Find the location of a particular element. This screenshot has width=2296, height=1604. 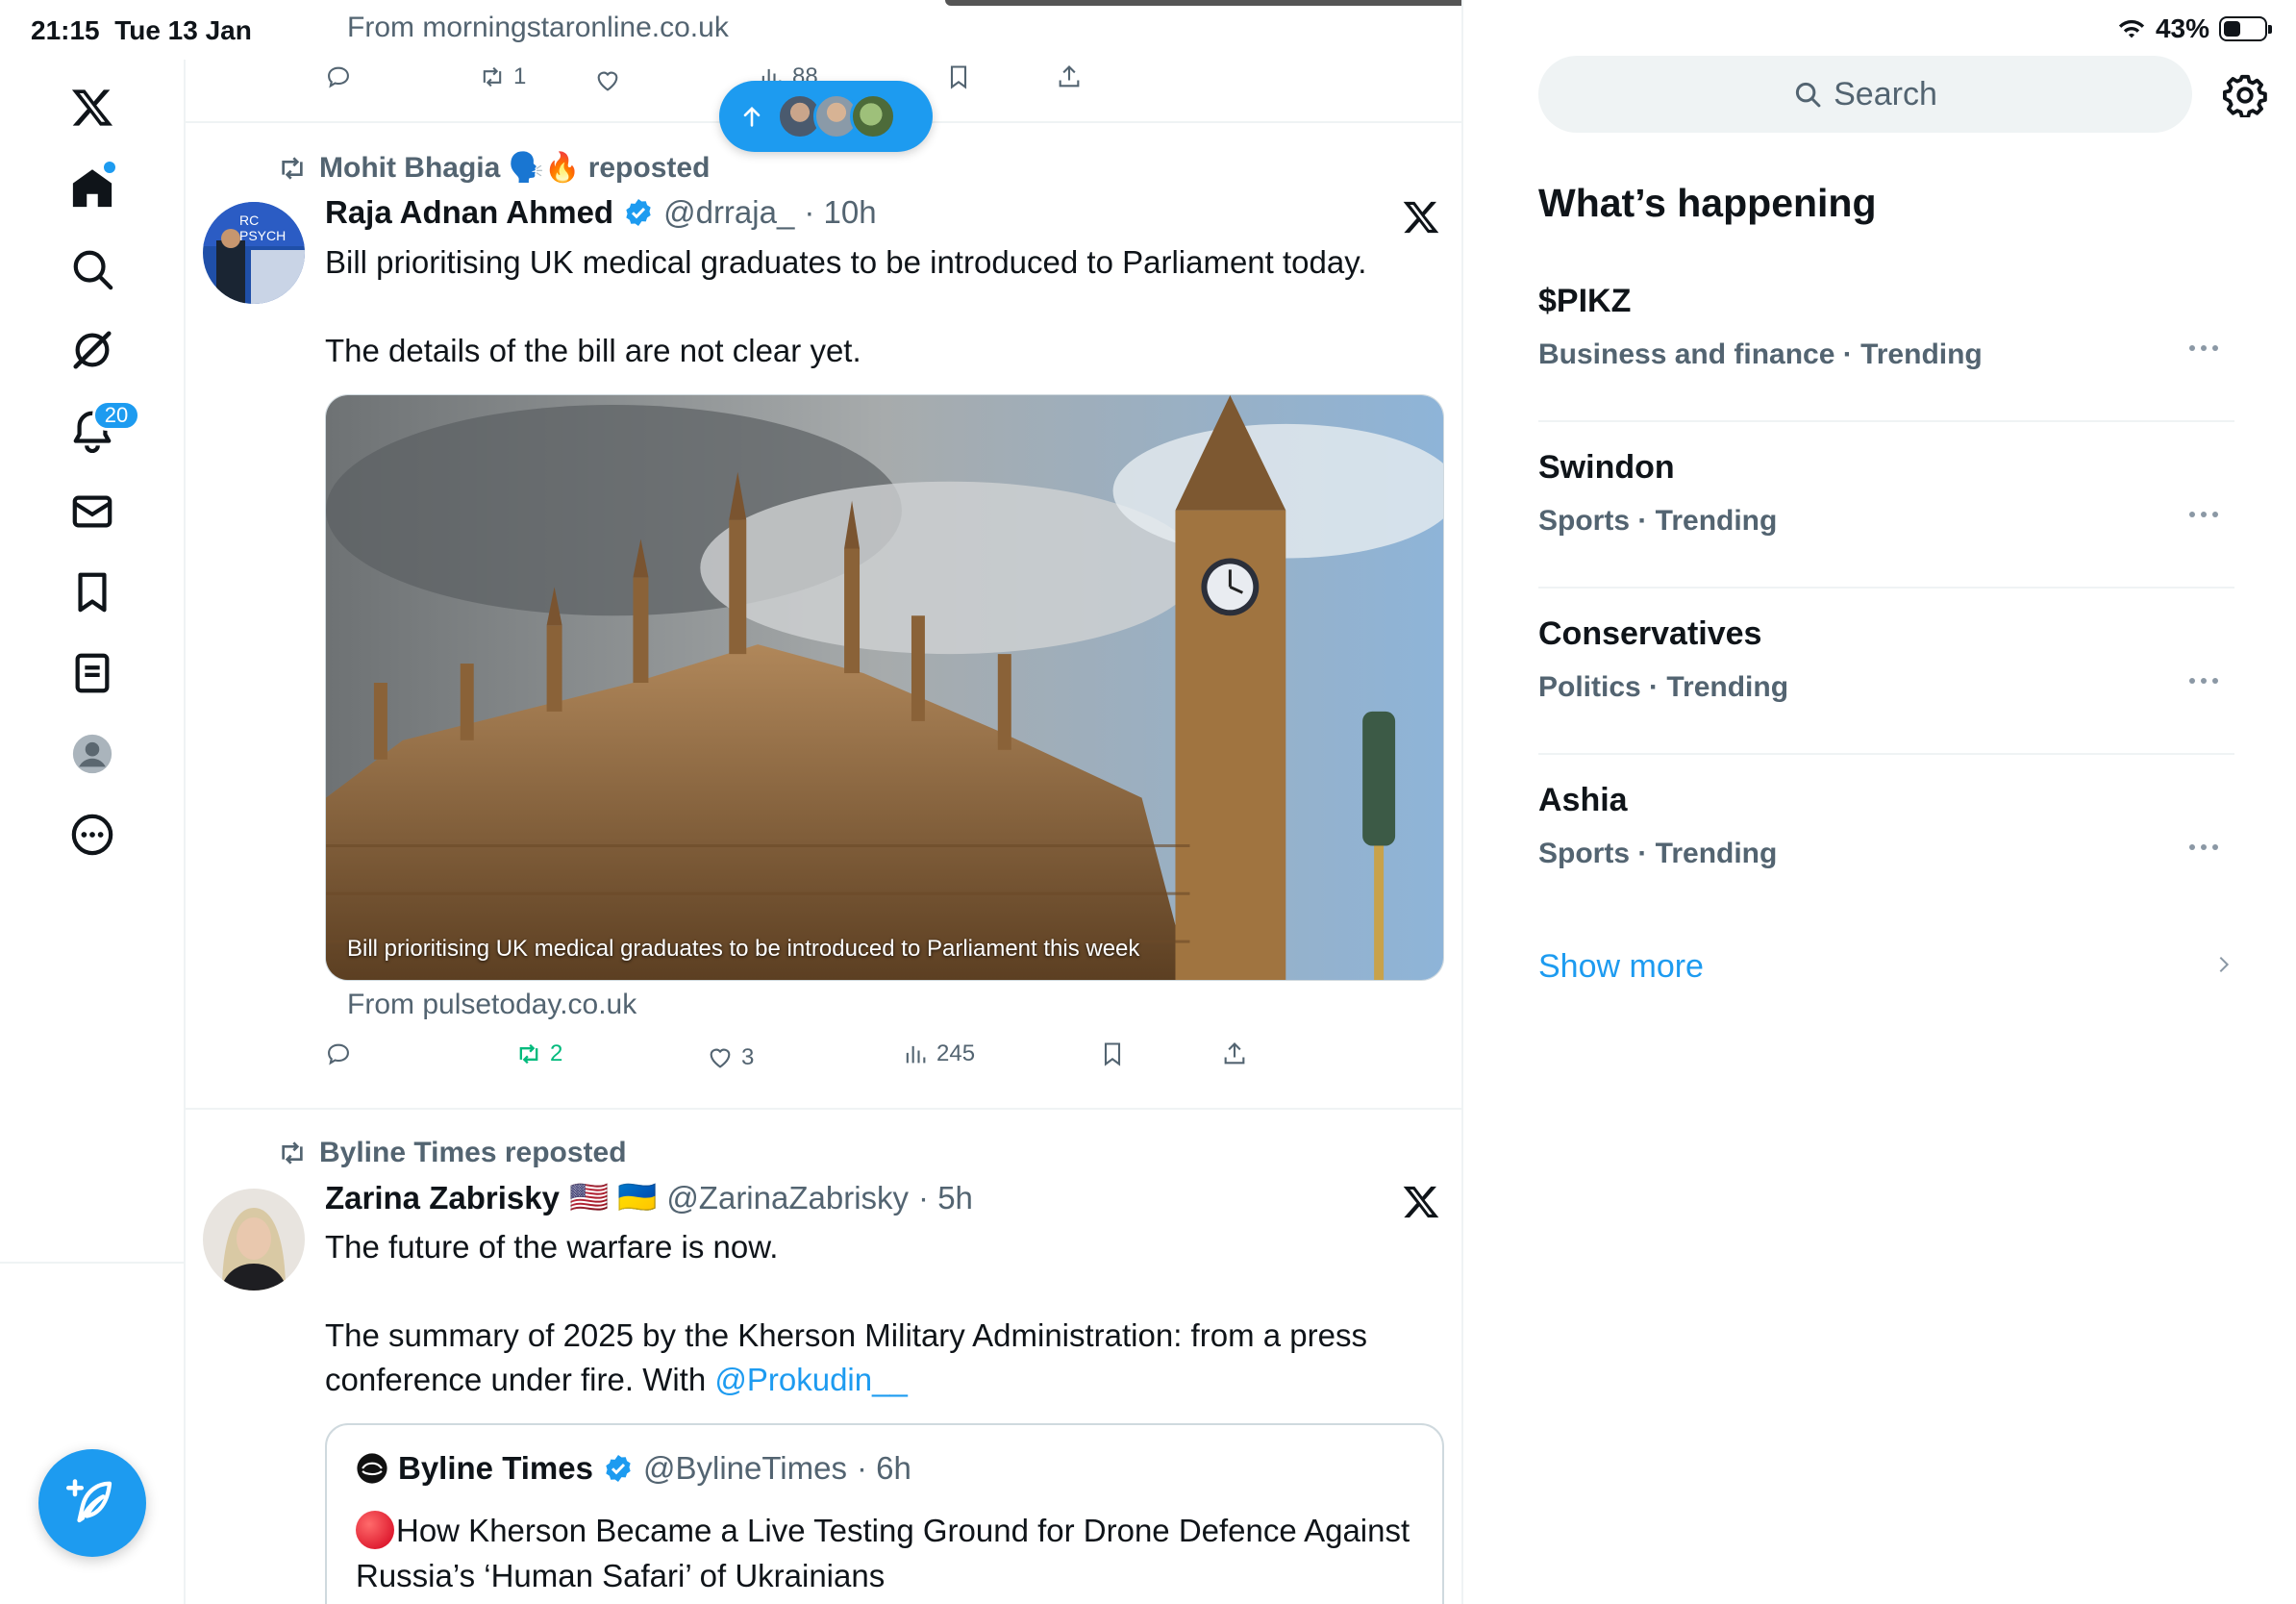

home-unread-dot is located at coordinates (109, 167).